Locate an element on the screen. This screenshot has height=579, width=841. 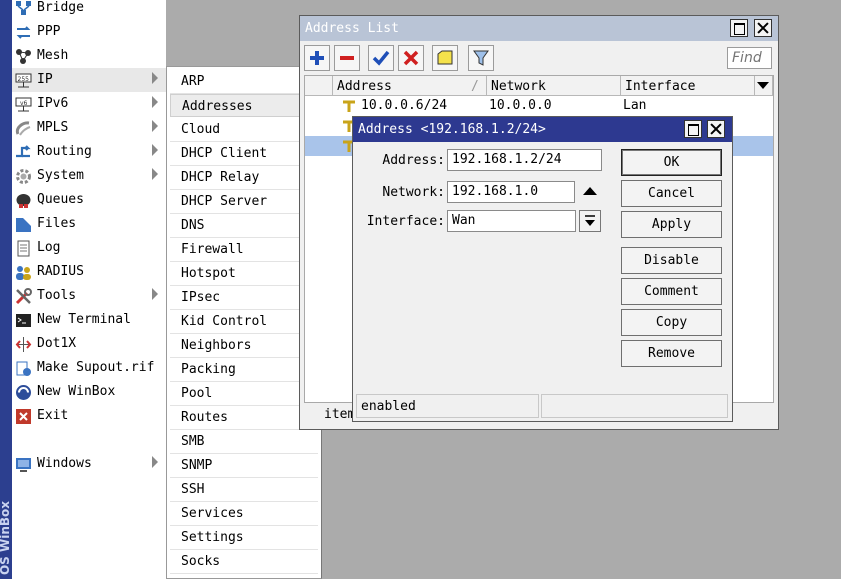
column-header-interface: Interface is located at coordinates (688, 86).